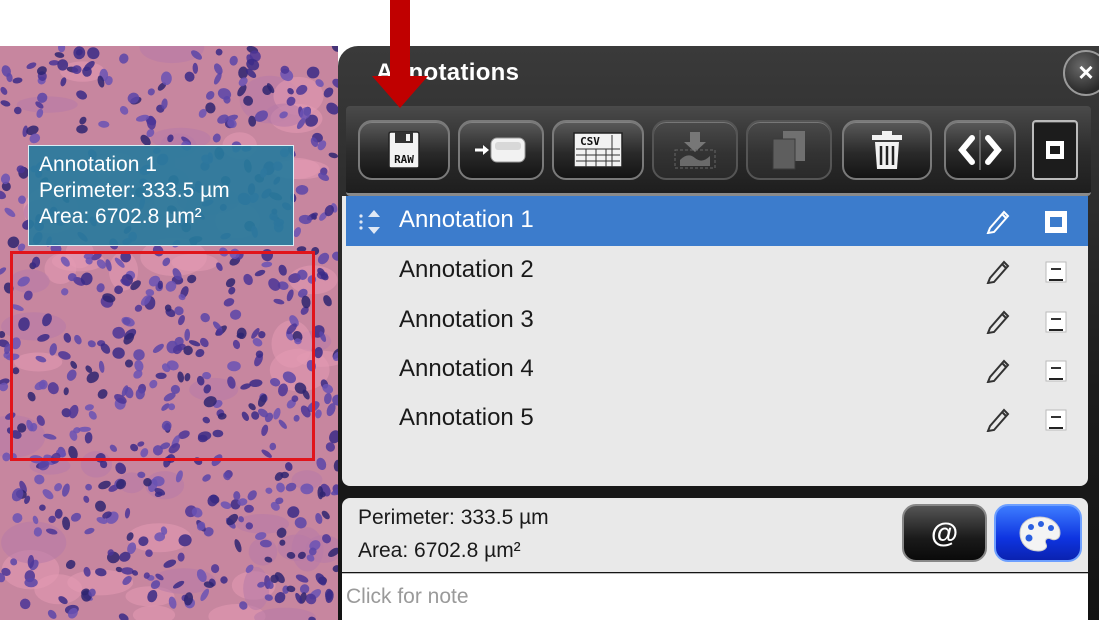  Describe the element at coordinates (1081, 73) in the screenshot. I see `close-button: ×` at that location.